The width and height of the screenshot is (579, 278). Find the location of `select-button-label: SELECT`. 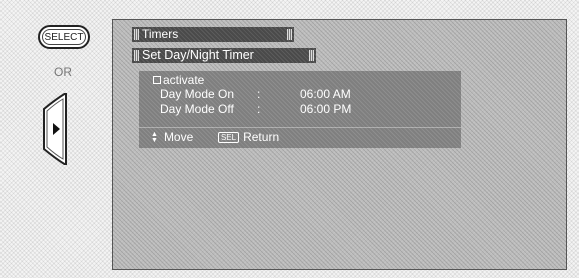

select-button-label: SELECT is located at coordinates (64, 37).